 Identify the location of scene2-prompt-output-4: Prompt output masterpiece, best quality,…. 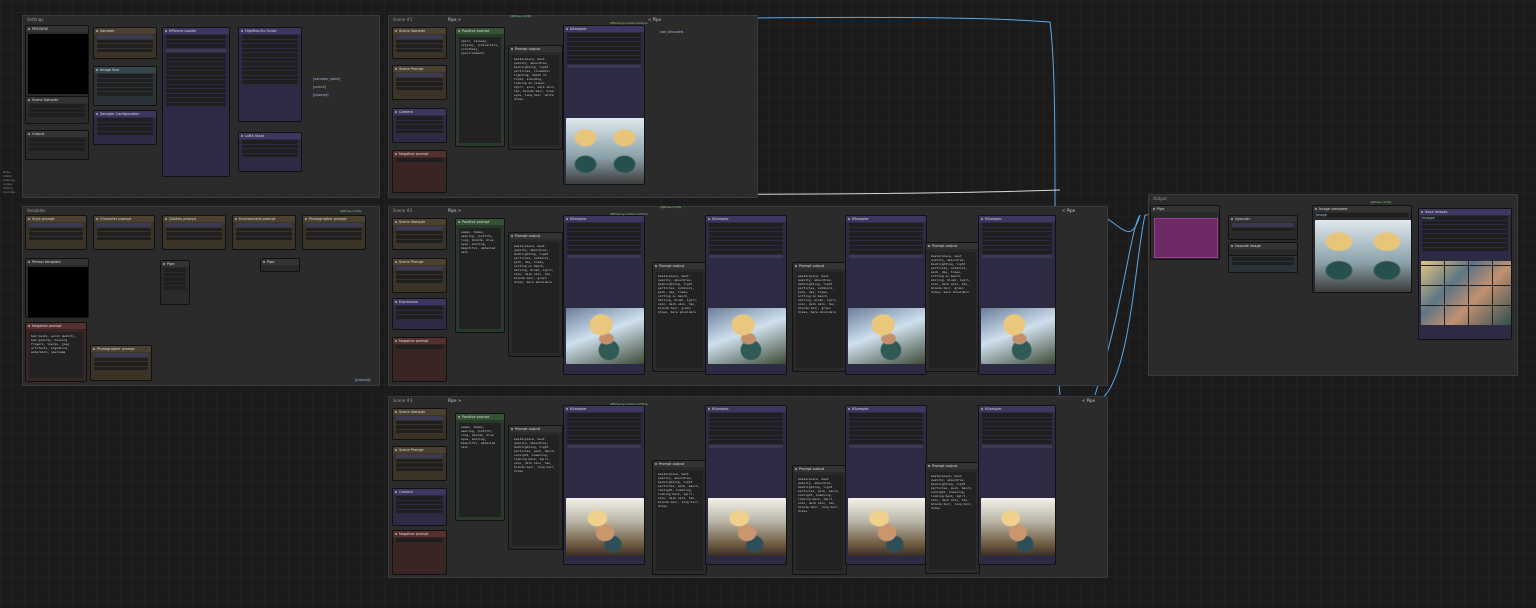
(952, 307).